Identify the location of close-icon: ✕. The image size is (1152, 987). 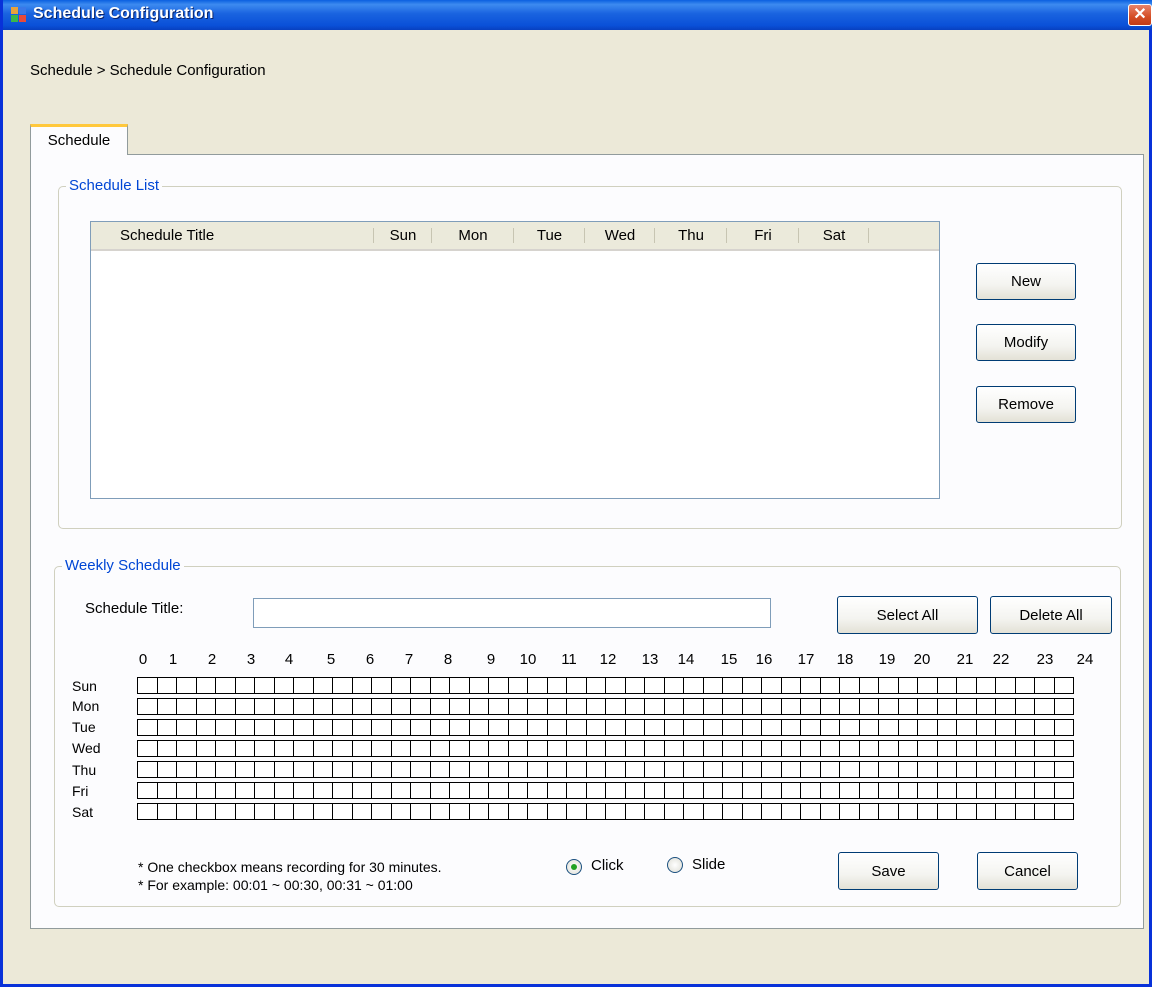
(1140, 15).